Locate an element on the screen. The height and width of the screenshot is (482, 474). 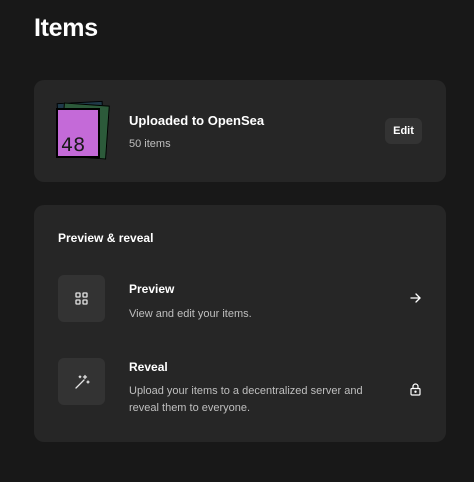
thumbnail-number: 48 is located at coordinates (78, 133).